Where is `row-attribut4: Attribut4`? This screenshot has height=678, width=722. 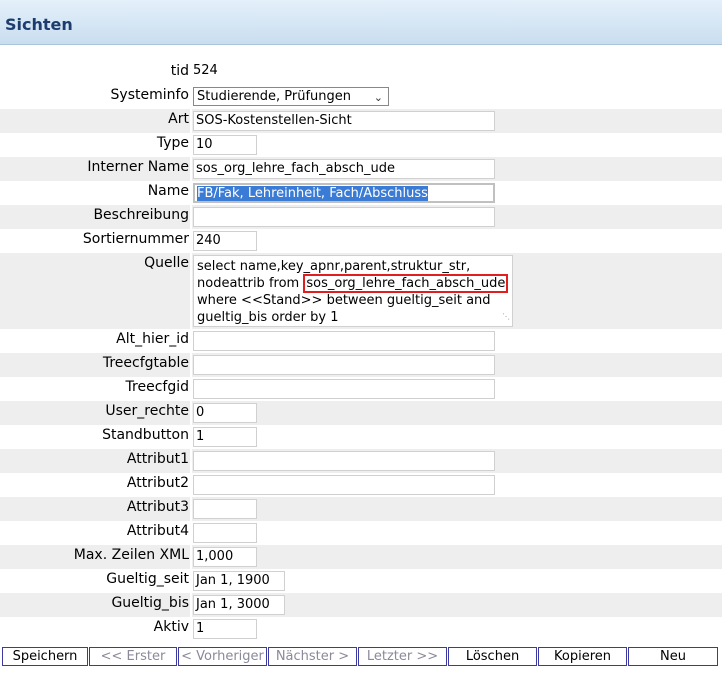 row-attribut4: Attribut4 is located at coordinates (361, 533).